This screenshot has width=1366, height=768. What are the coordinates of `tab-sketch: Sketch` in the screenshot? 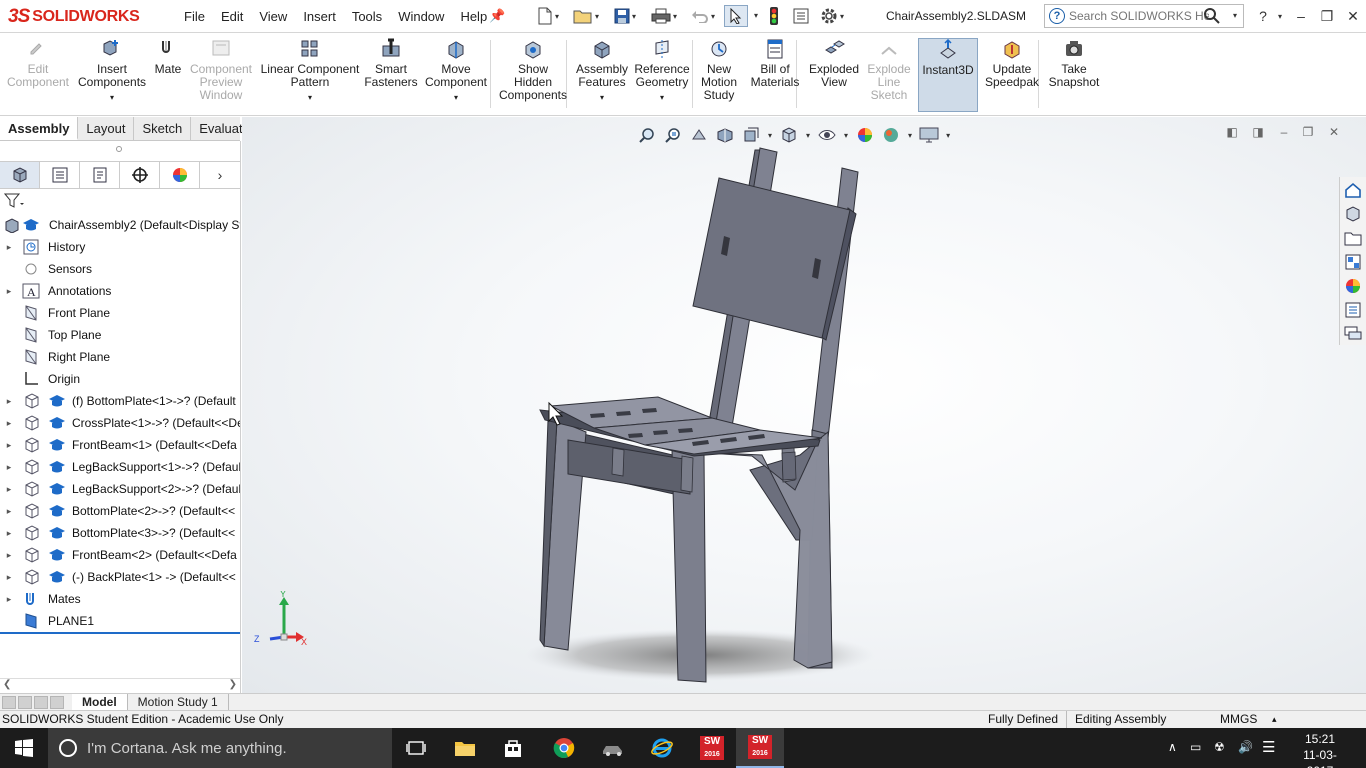 It's located at (163, 128).